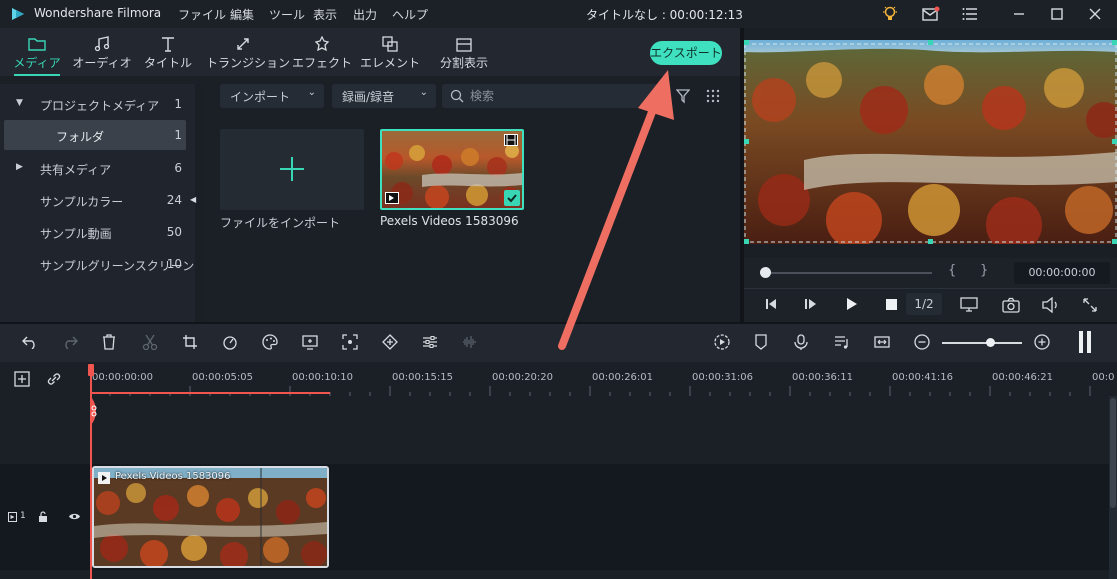 The height and width of the screenshot is (579, 1117). What do you see at coordinates (168, 40) in the screenshot?
I see `text-icon` at bounding box center [168, 40].